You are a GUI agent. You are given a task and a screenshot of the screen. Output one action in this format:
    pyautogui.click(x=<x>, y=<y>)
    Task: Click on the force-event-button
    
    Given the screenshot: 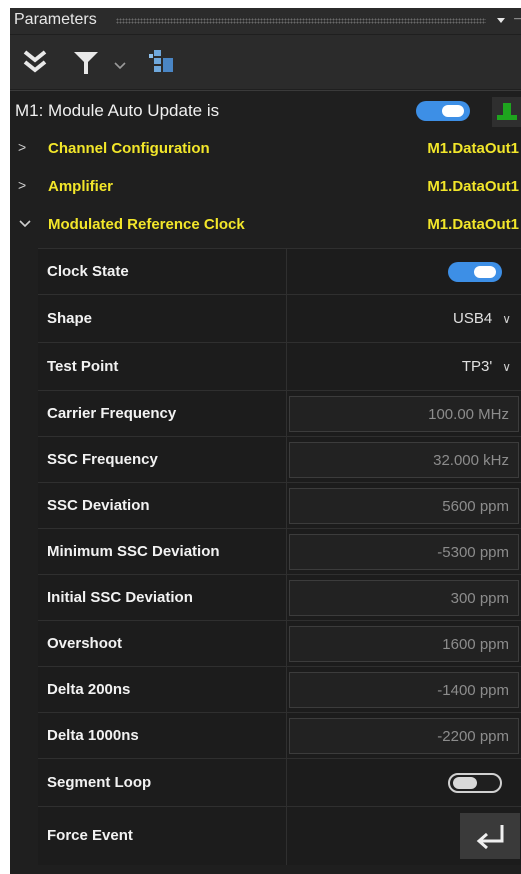 What is the action you would take?
    pyautogui.click(x=490, y=836)
    